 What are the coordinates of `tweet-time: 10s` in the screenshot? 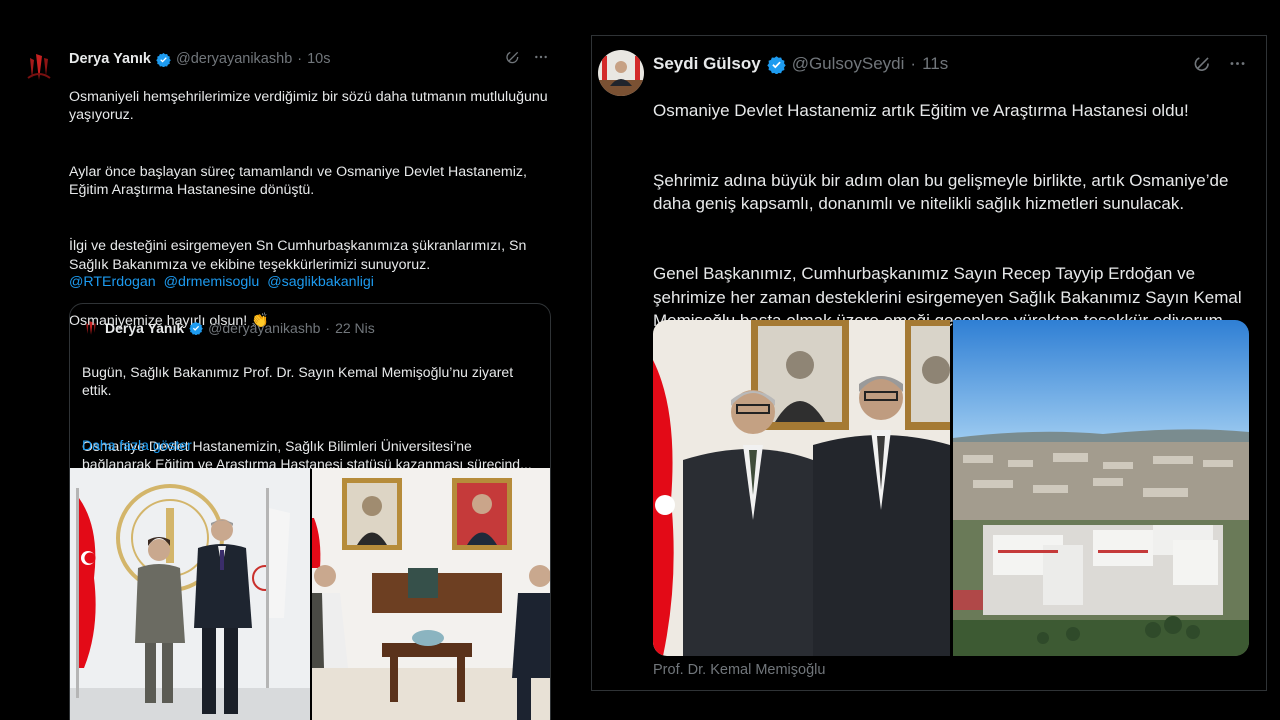 It's located at (318, 59).